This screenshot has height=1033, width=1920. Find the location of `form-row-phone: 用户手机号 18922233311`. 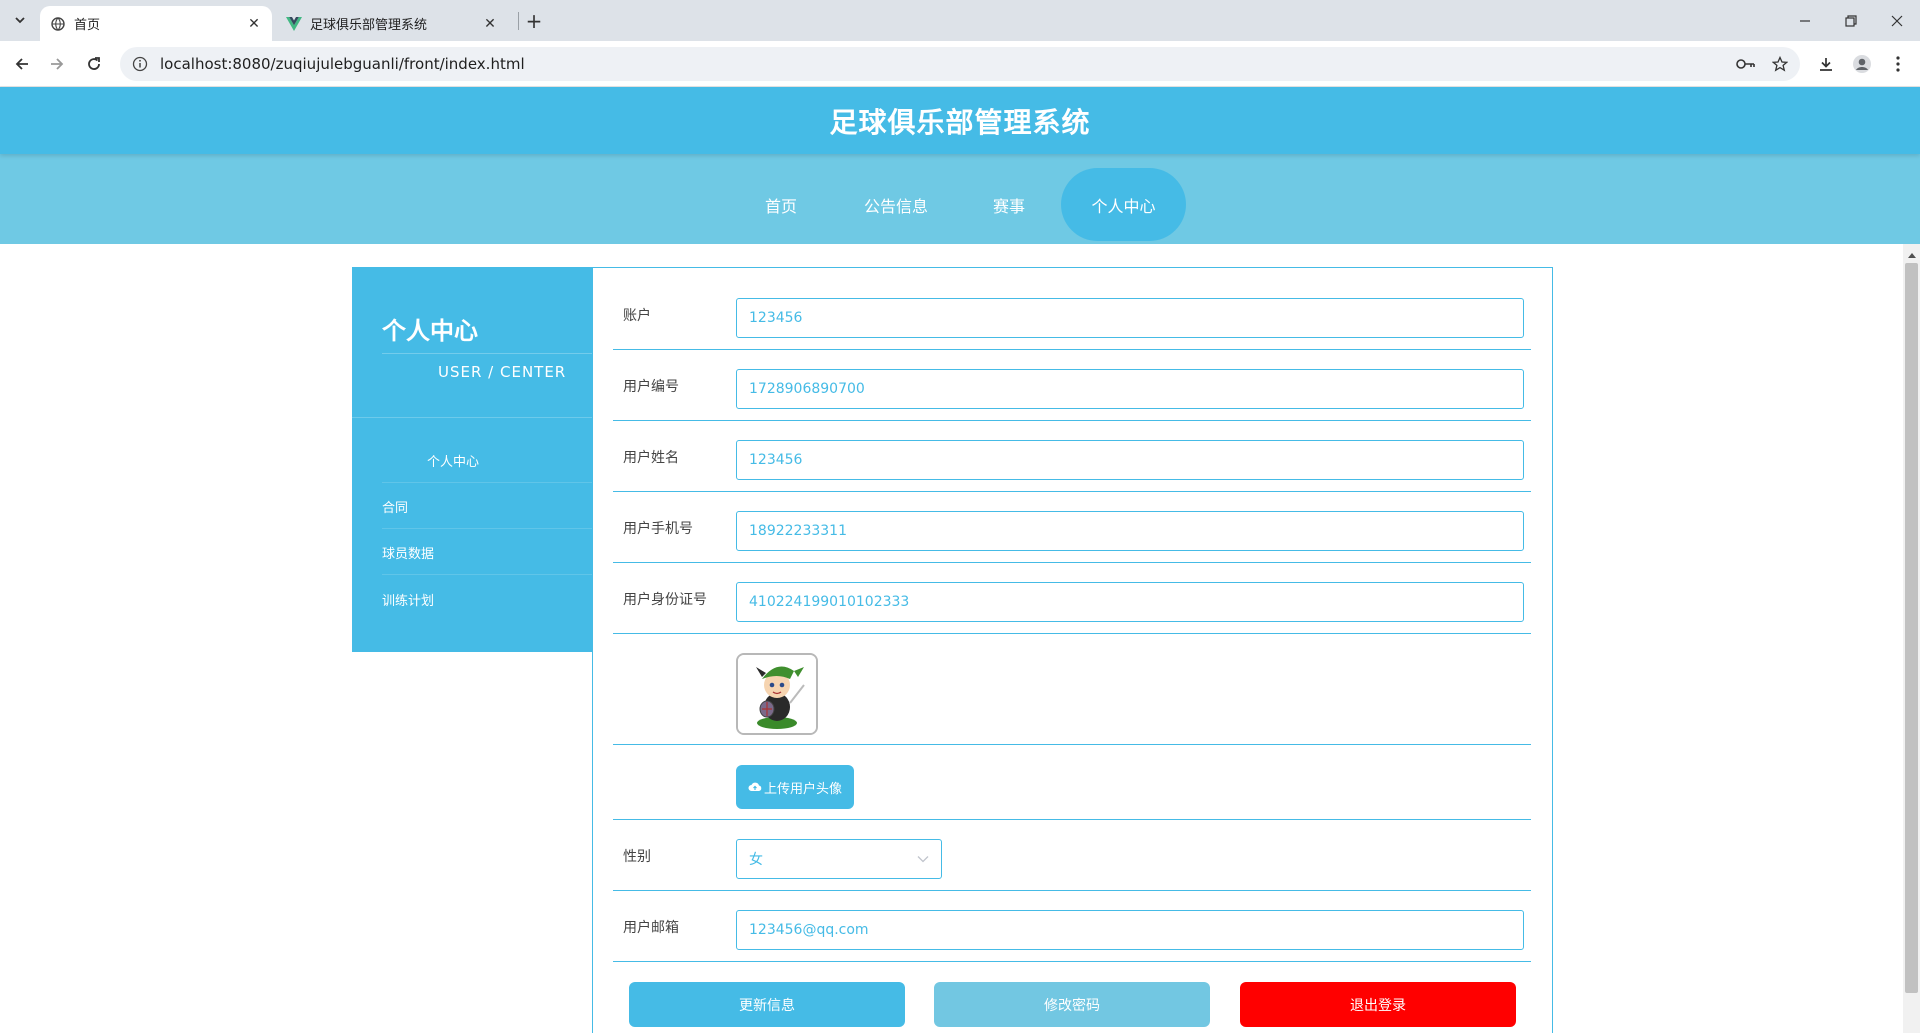

form-row-phone: 用户手机号 18922233311 is located at coordinates (1072, 527).